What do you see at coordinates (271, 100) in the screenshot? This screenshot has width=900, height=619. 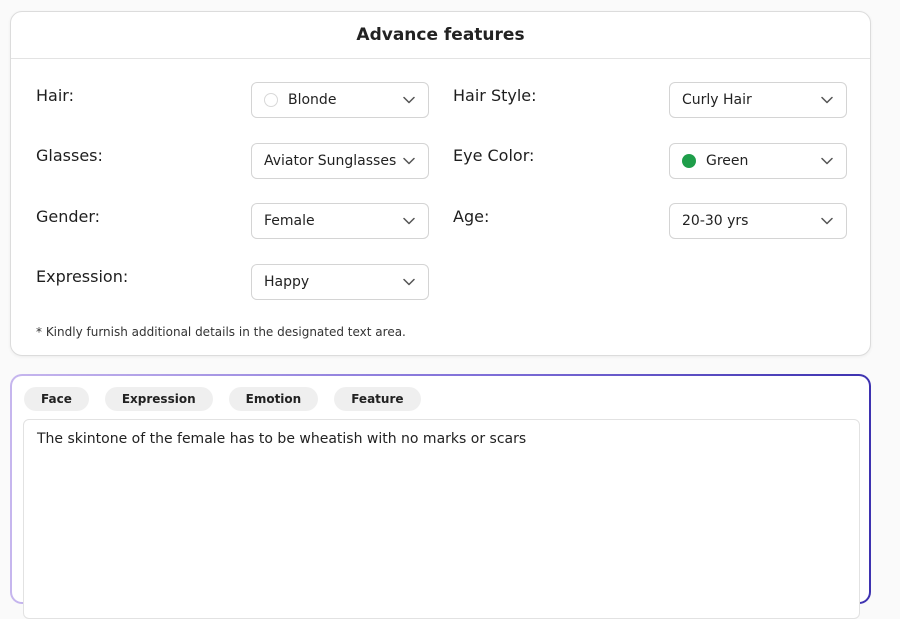 I see `hair-color-swatch` at bounding box center [271, 100].